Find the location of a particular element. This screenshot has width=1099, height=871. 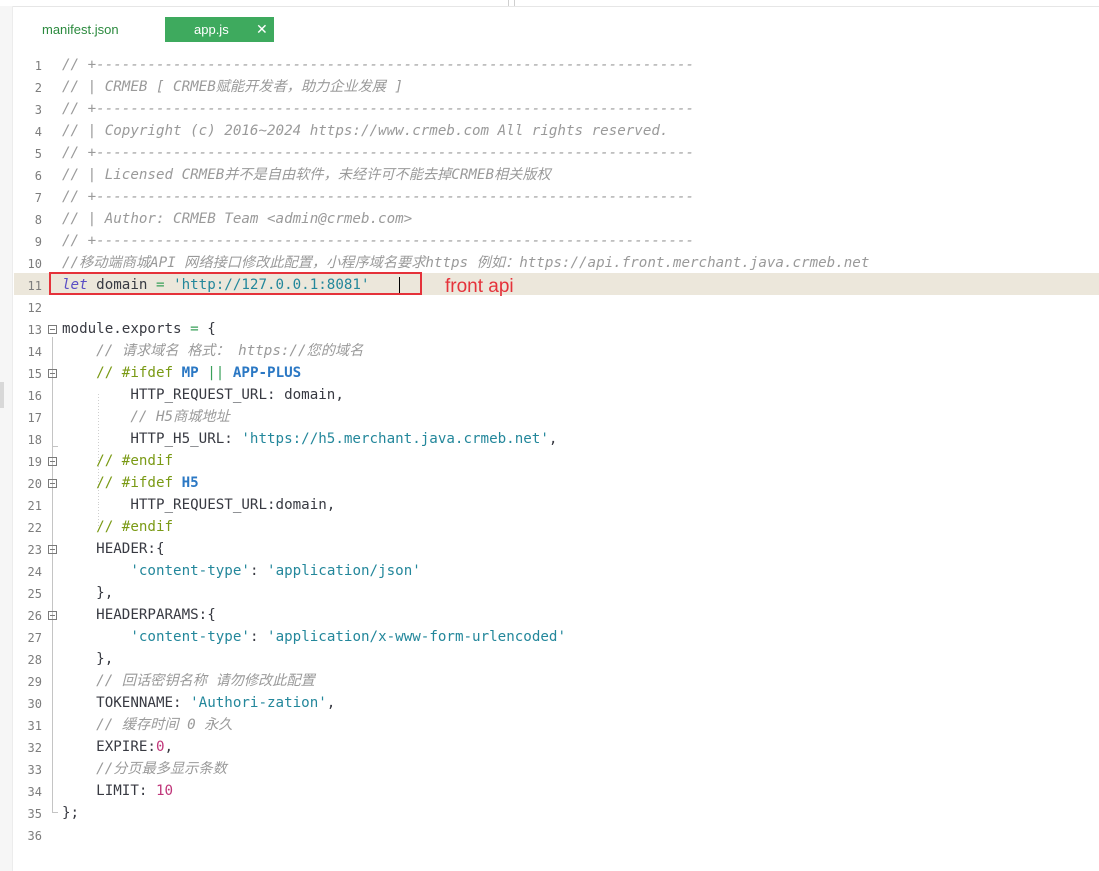

tab-label: app.js is located at coordinates (211, 29).